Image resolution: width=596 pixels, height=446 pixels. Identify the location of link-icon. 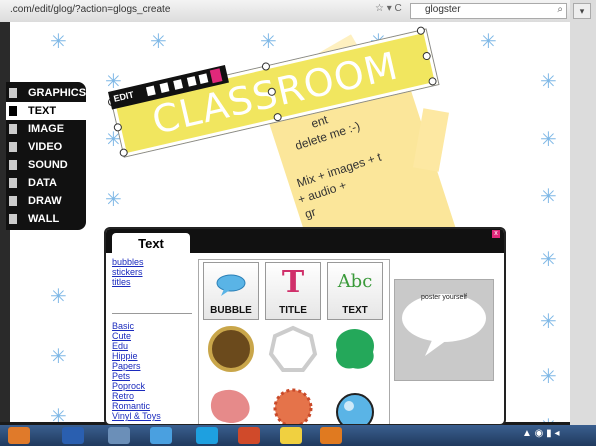
(178, 84).